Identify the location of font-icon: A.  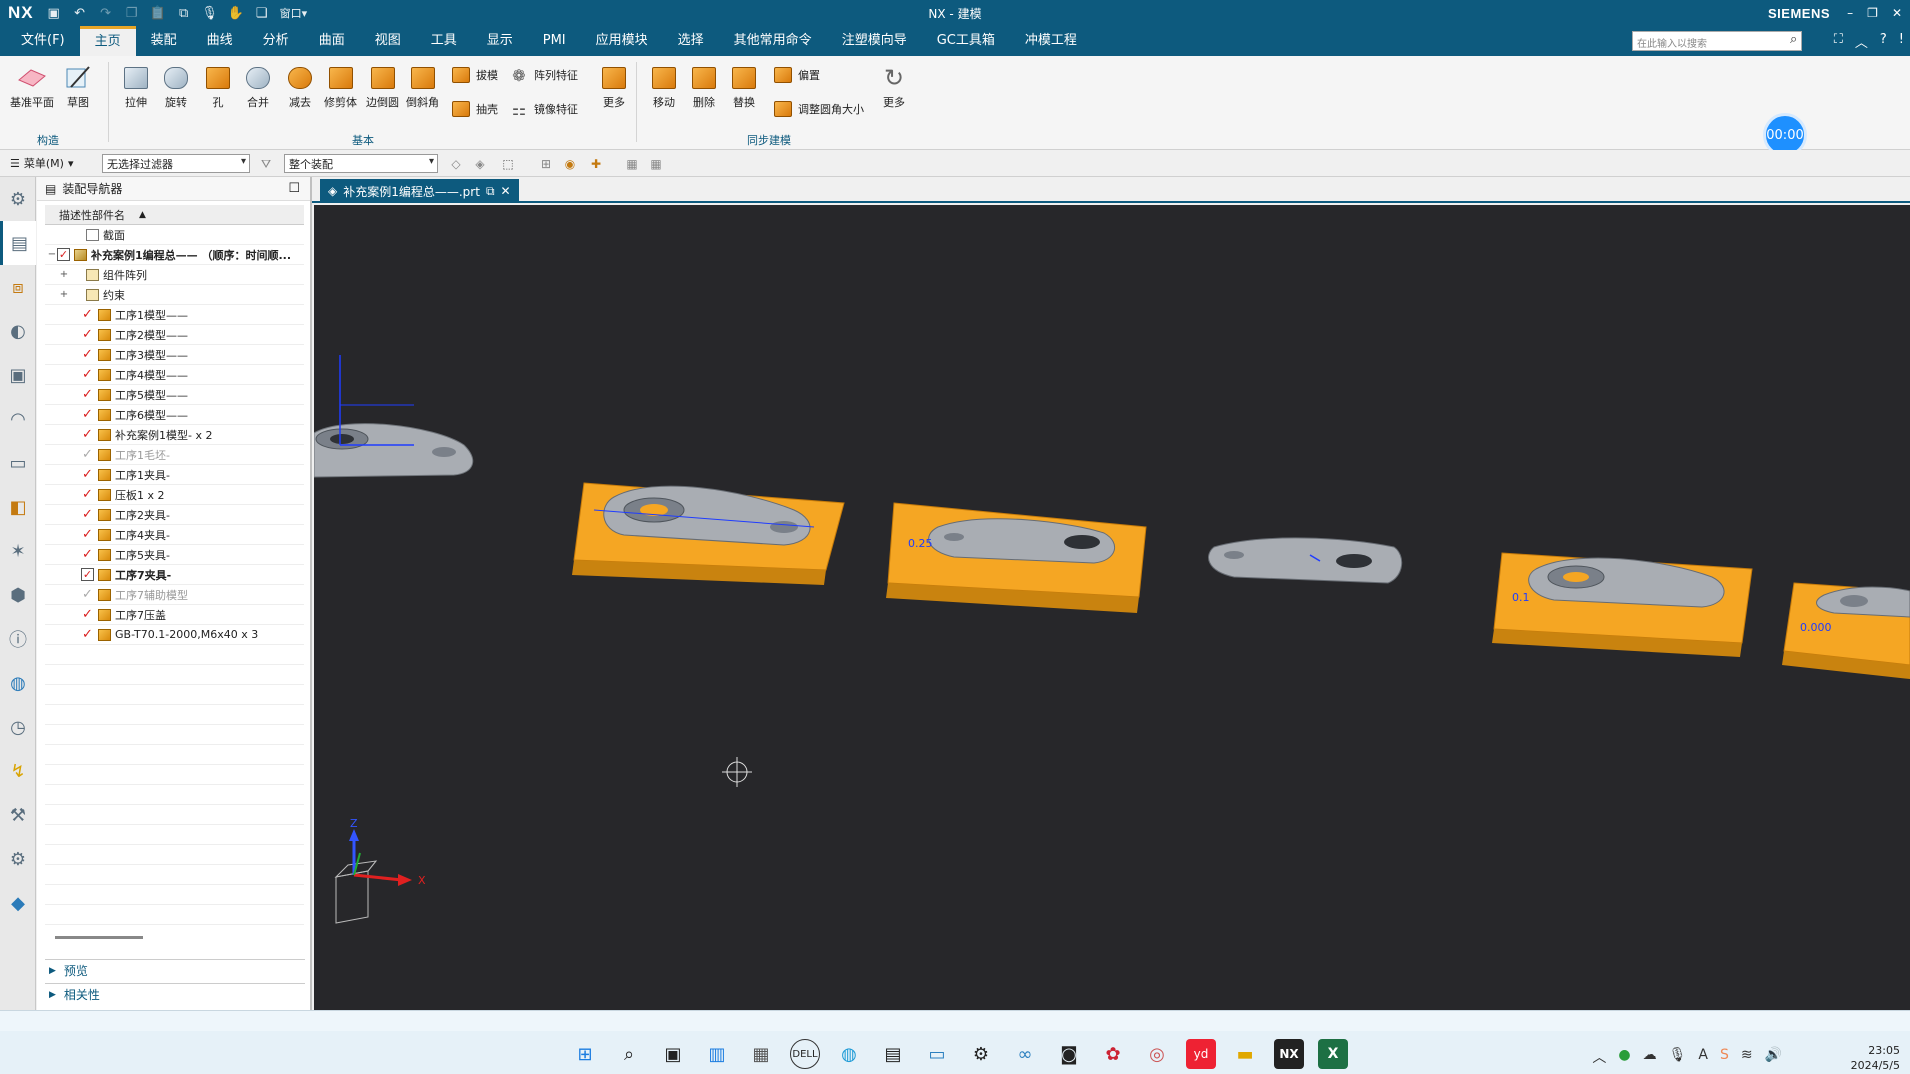
(1703, 1057).